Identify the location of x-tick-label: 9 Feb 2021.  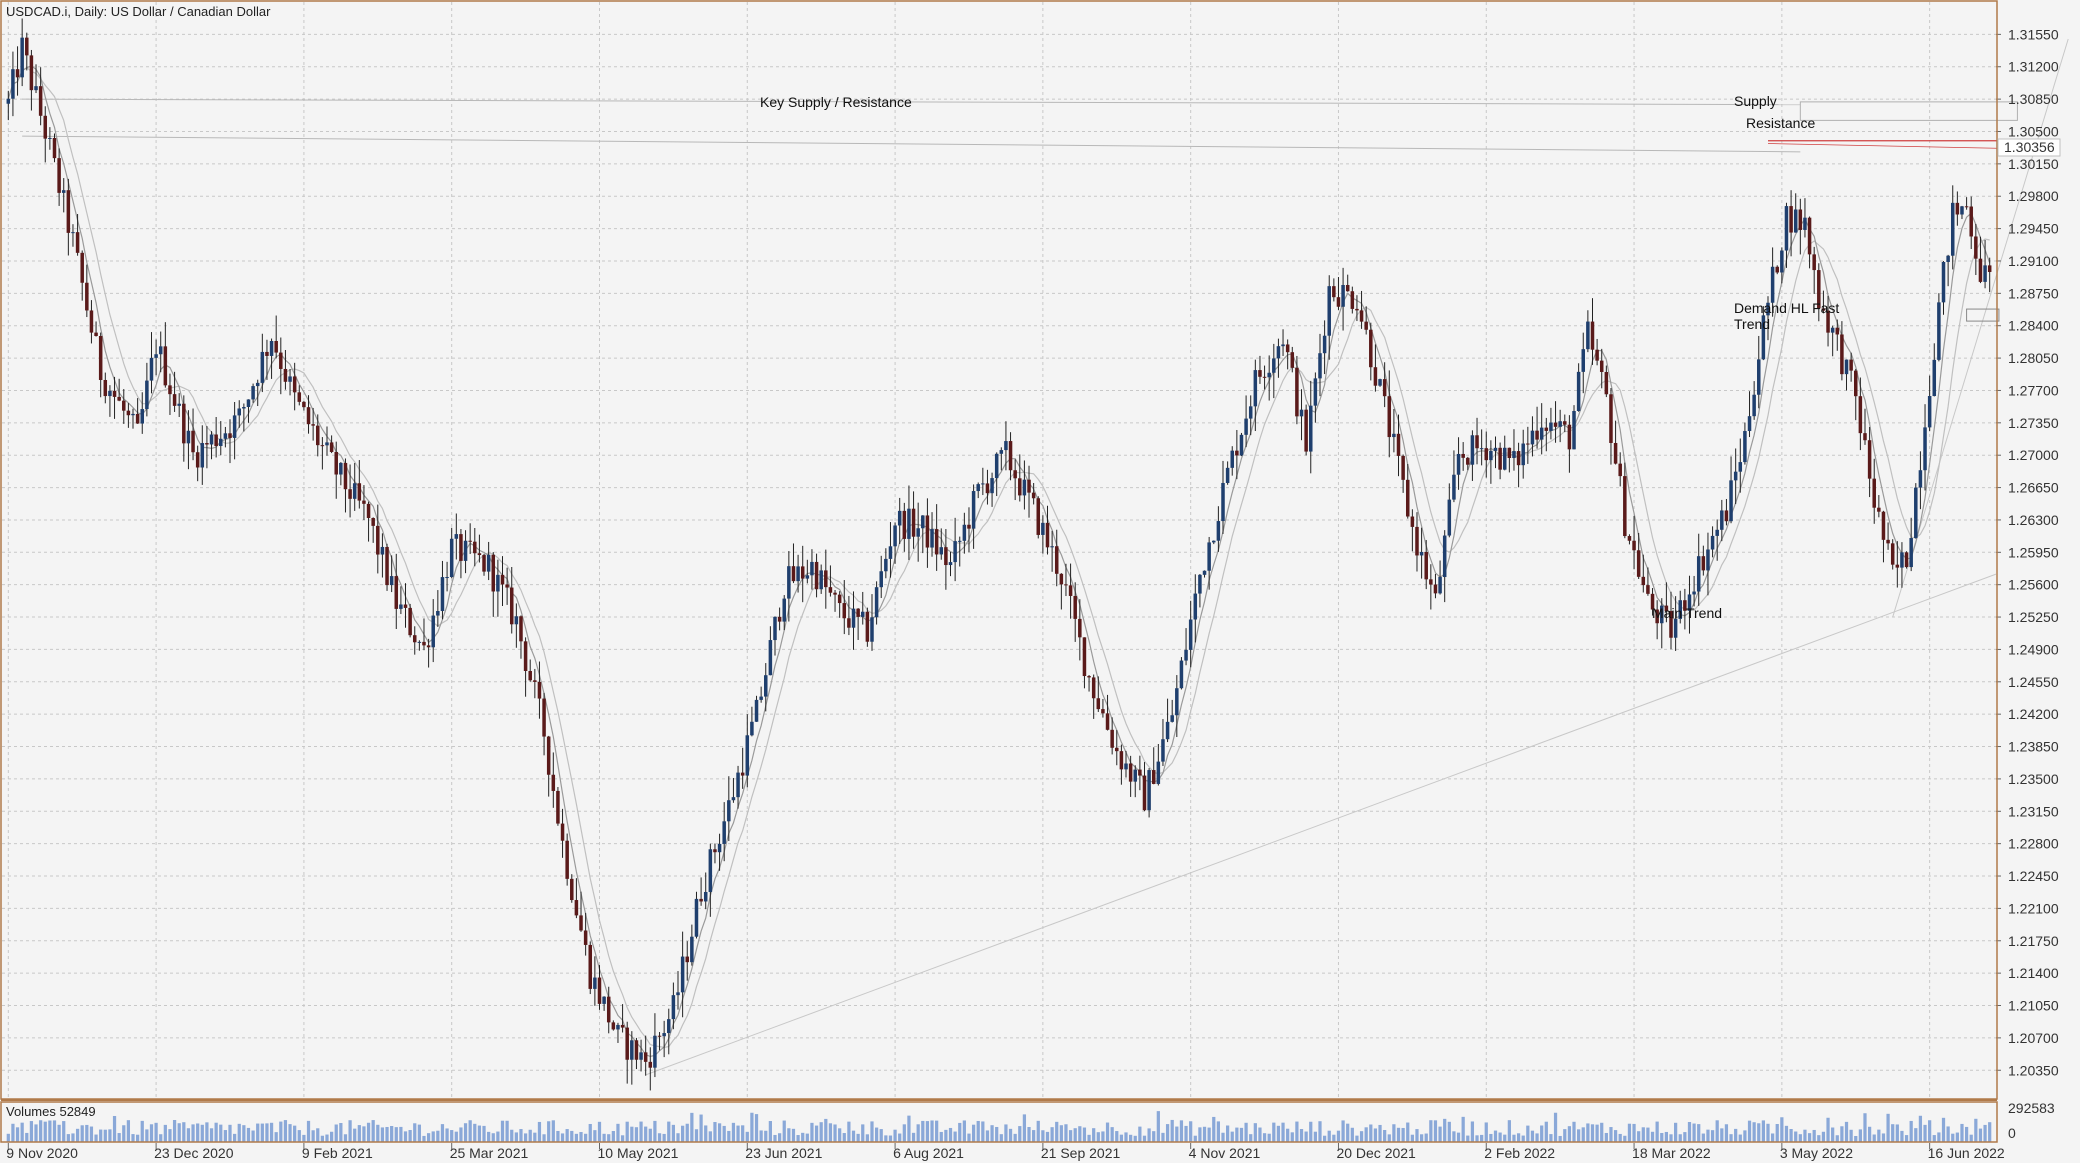
(337, 1153).